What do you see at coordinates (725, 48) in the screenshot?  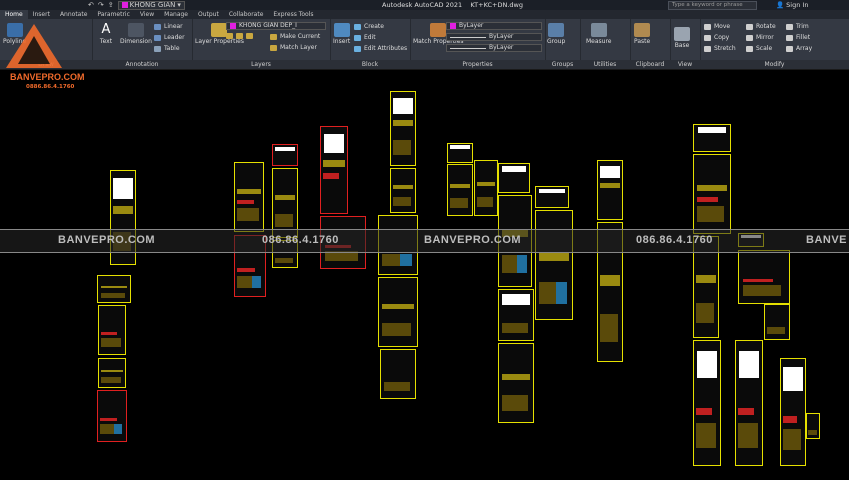 I see `stretch-label: Stretch` at bounding box center [725, 48].